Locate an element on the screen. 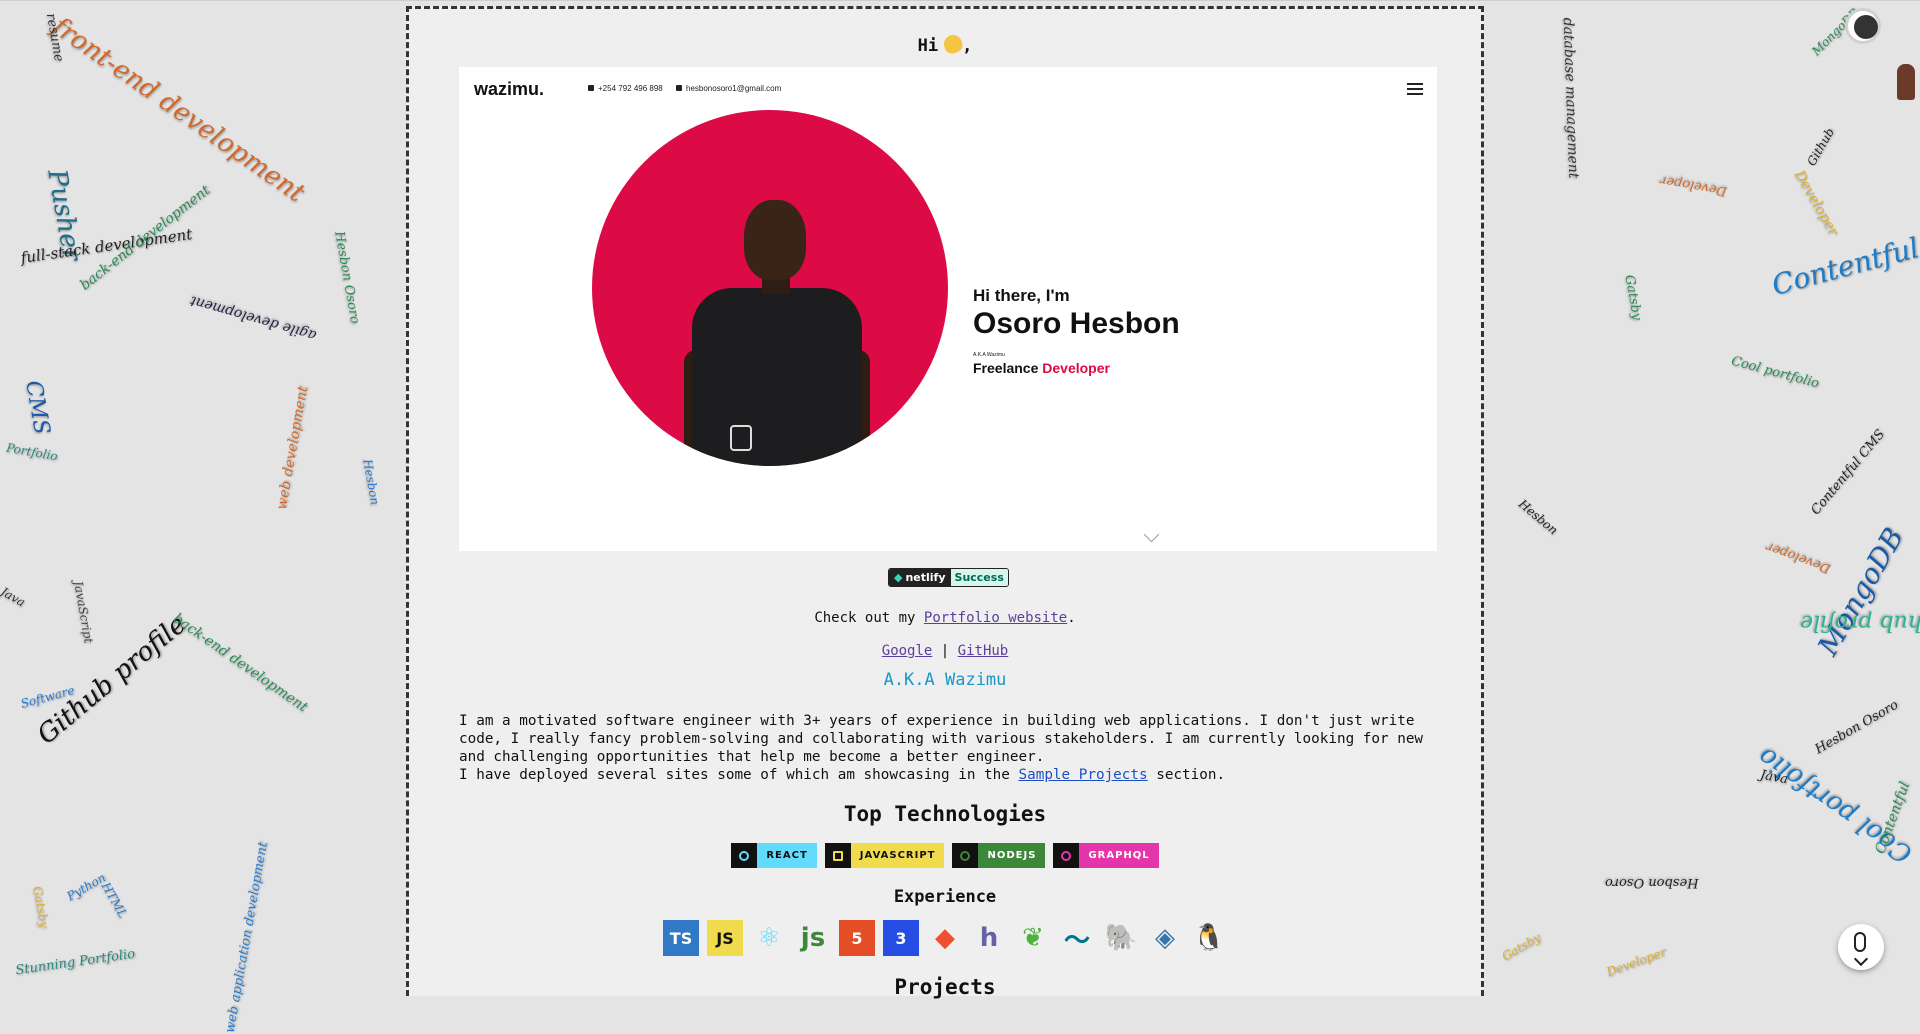 The width and height of the screenshot is (1920, 1034). projects-heading: Projects is located at coordinates (945, 987).